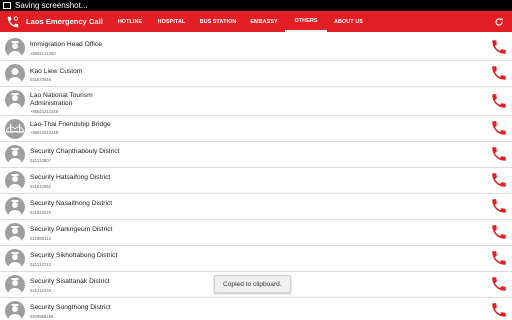 This screenshot has height=320, width=512. What do you see at coordinates (252, 284) in the screenshot?
I see `clipboard-toast: Copied to clipboard.` at bounding box center [252, 284].